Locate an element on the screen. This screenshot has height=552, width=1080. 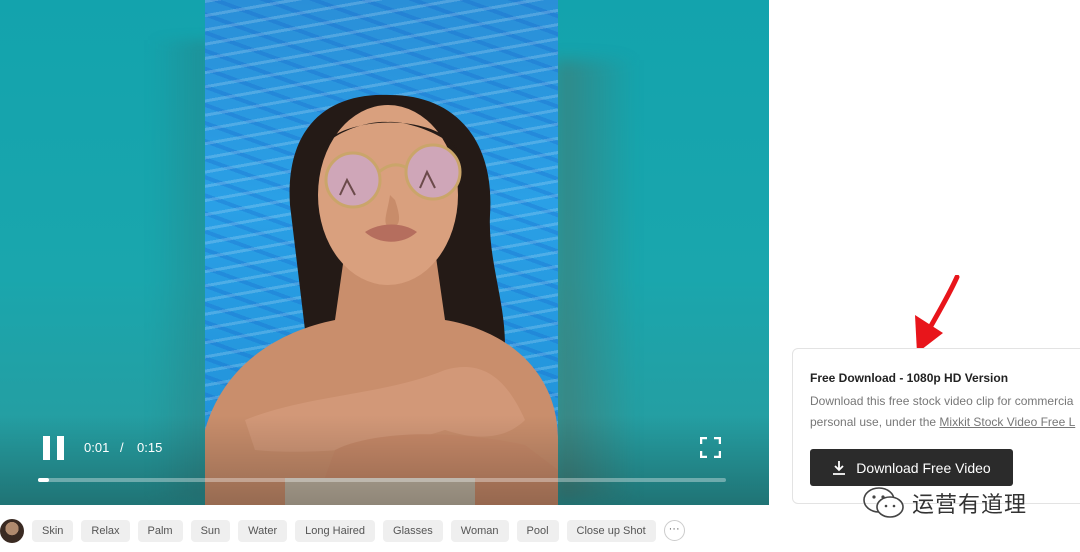
tag: Skin is located at coordinates (53, 531).